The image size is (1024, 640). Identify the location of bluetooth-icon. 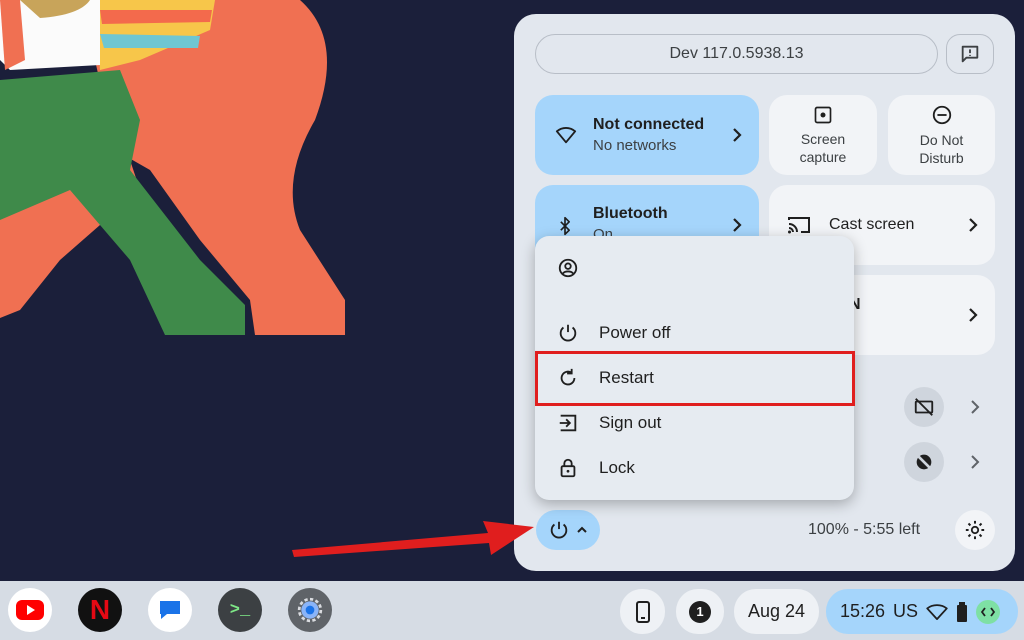
(565, 226).